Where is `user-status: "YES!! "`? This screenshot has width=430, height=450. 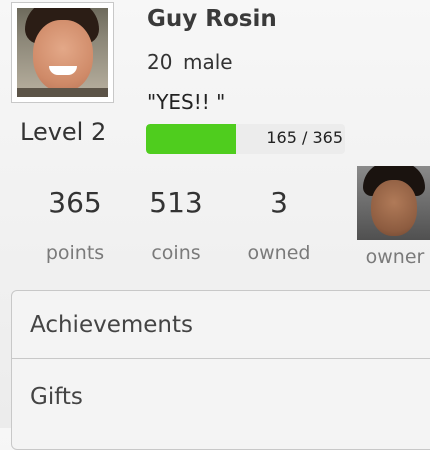
user-status: "YES!! " is located at coordinates (186, 102).